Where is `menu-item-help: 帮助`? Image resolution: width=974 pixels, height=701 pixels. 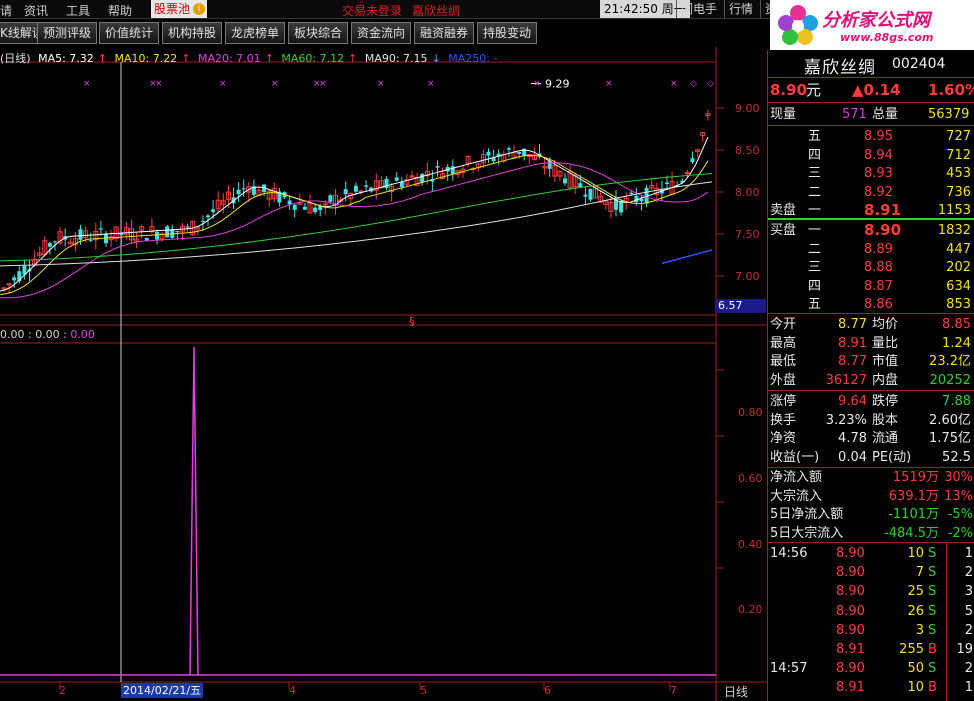 menu-item-help: 帮助 is located at coordinates (120, 10).